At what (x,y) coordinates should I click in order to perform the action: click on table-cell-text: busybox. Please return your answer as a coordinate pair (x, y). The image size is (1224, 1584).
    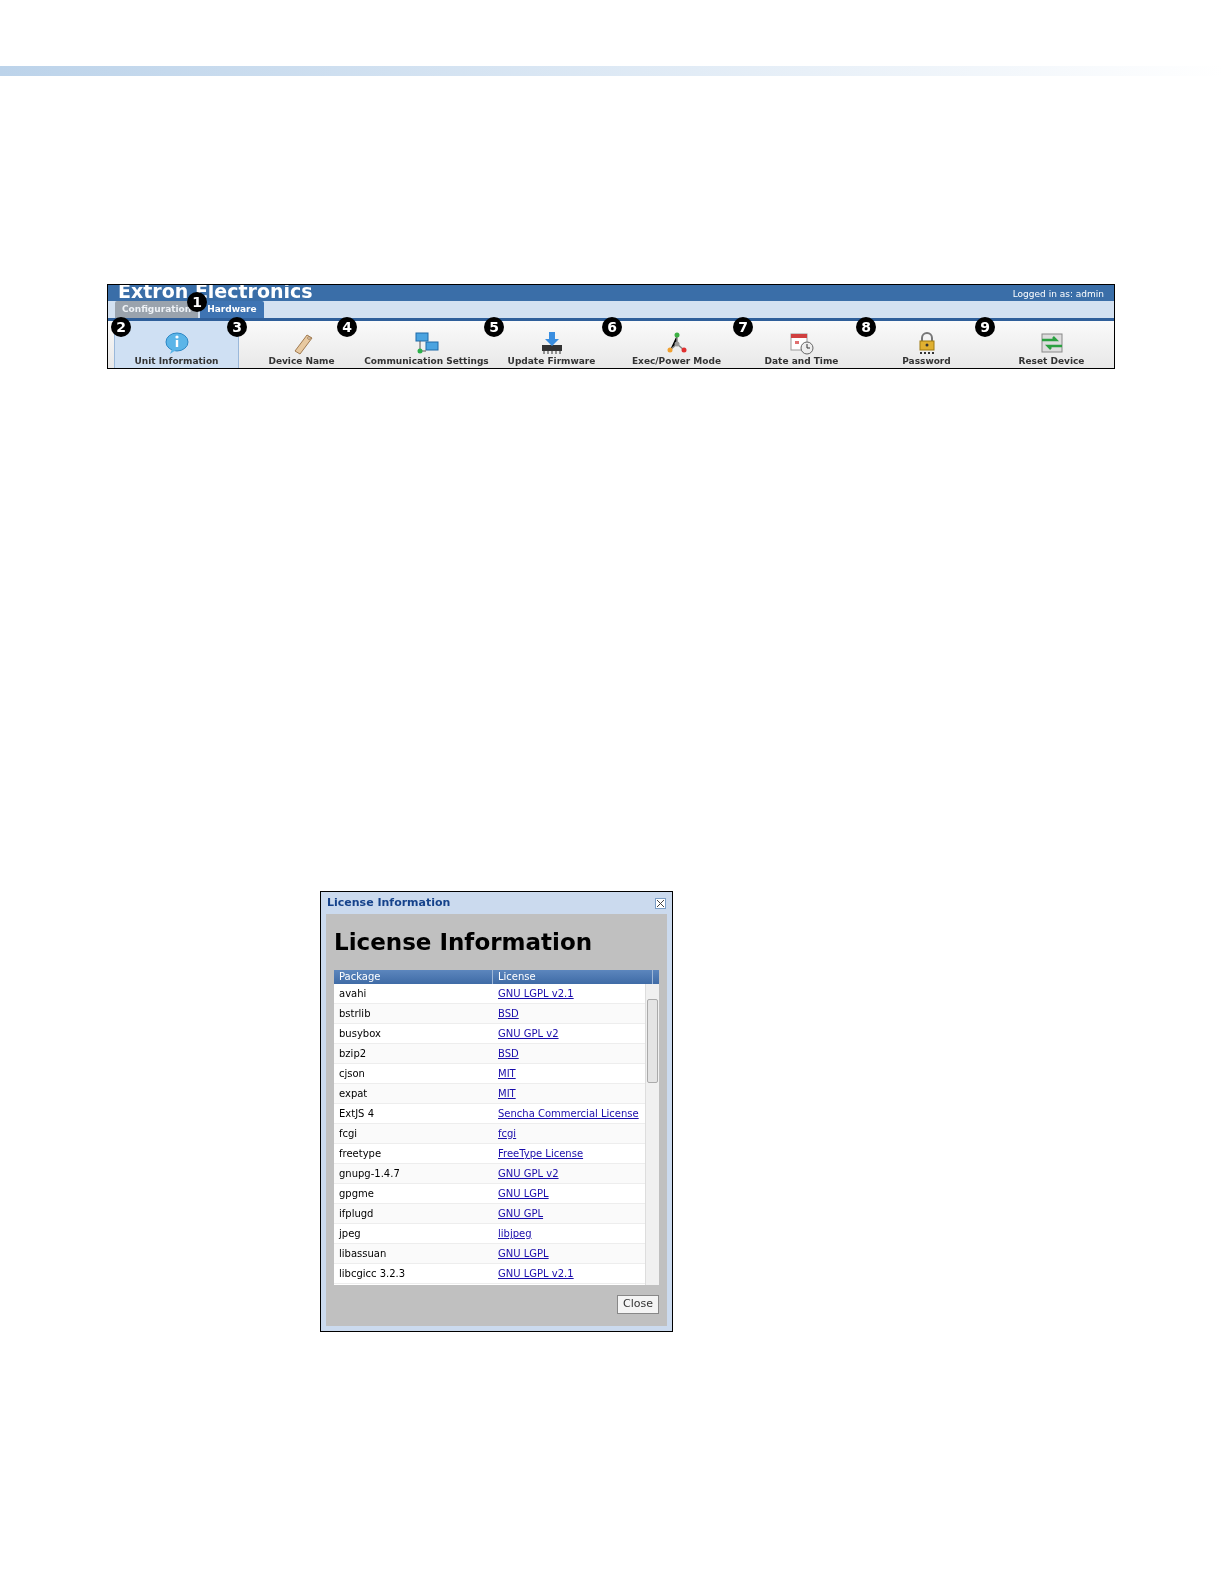
    Looking at the image, I should click on (360, 1034).